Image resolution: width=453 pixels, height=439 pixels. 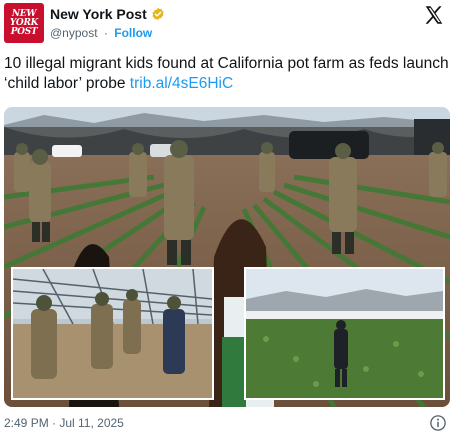 I want to click on avatar-logo-line-3: POST, so click(x=24, y=31).